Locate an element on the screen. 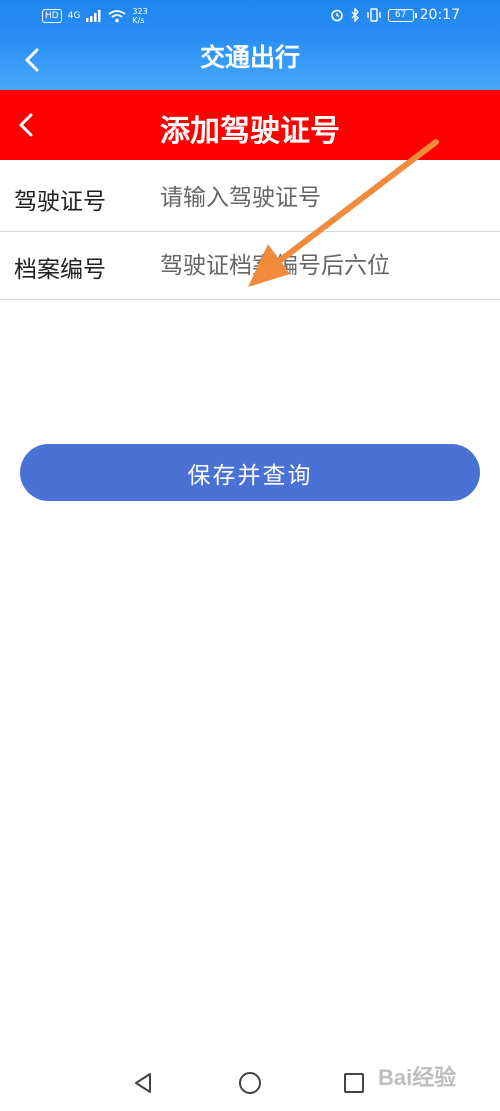 The height and width of the screenshot is (1111, 500). page-title: 添加驾驶证号 is located at coordinates (250, 131).